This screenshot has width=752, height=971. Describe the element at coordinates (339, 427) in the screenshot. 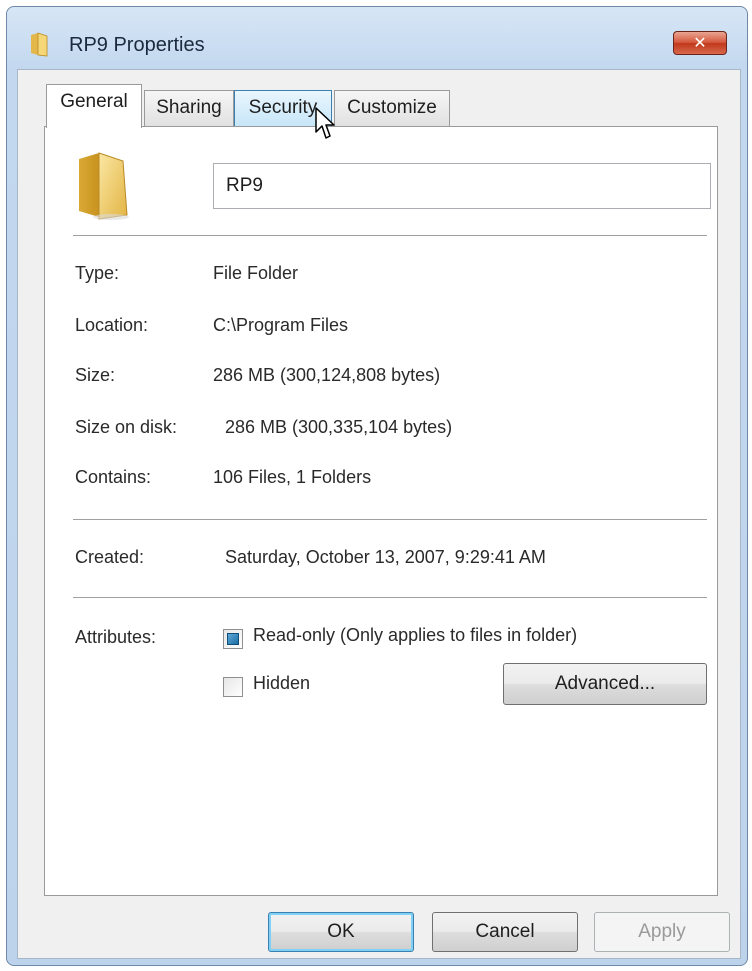

I see `size-on-disk-value: 286 MB (300,335,104 bytes)` at that location.